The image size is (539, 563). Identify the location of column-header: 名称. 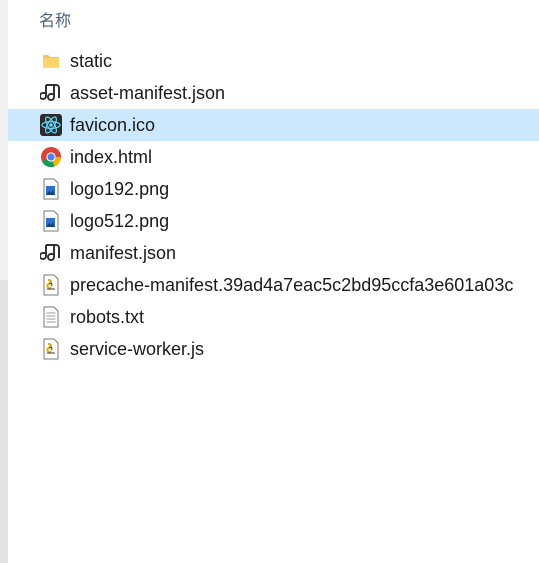
(273, 17).